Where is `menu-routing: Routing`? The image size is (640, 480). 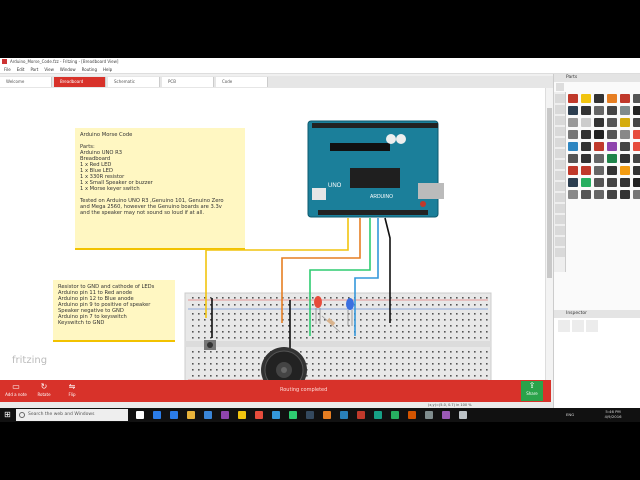
menu-routing: Routing is located at coordinates (89, 69).